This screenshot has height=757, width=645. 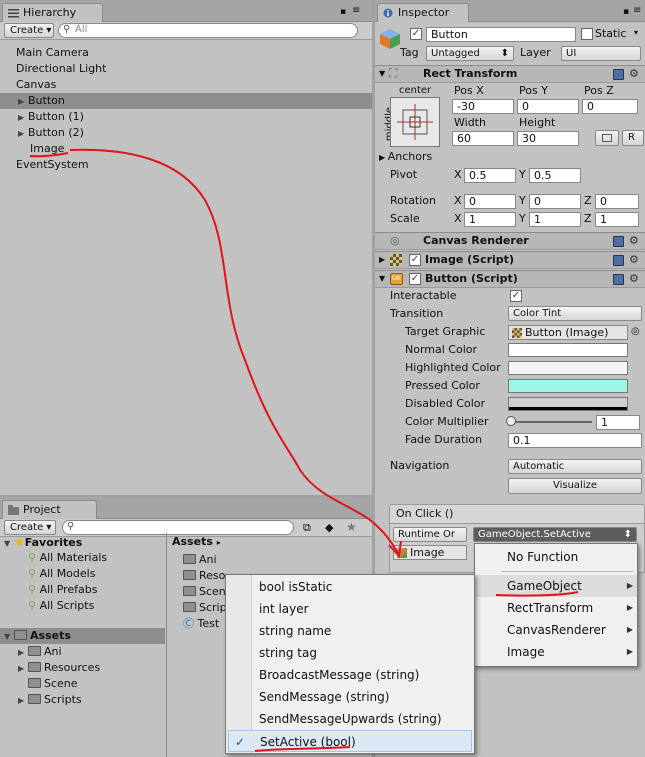 I want to click on annotation-underline-image, so click(x=49, y=155).